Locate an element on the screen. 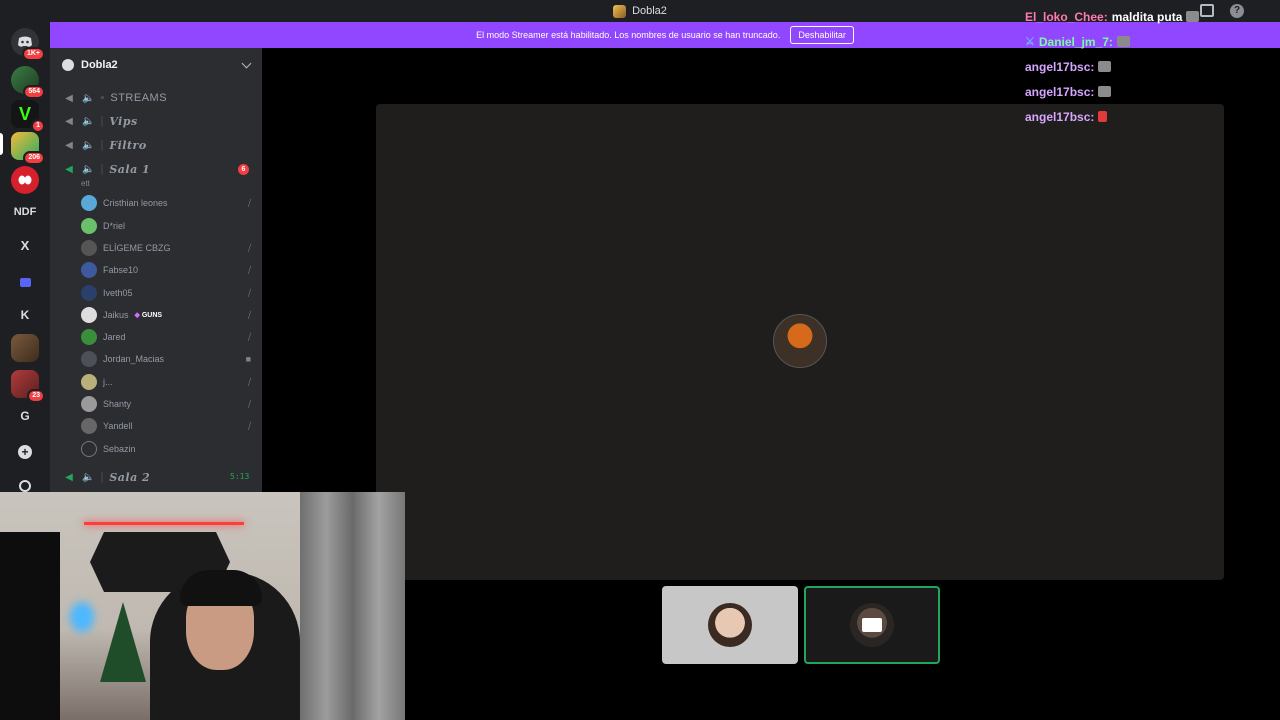 This screenshot has width=1280, height=720. speaker-avatar is located at coordinates (800, 341).